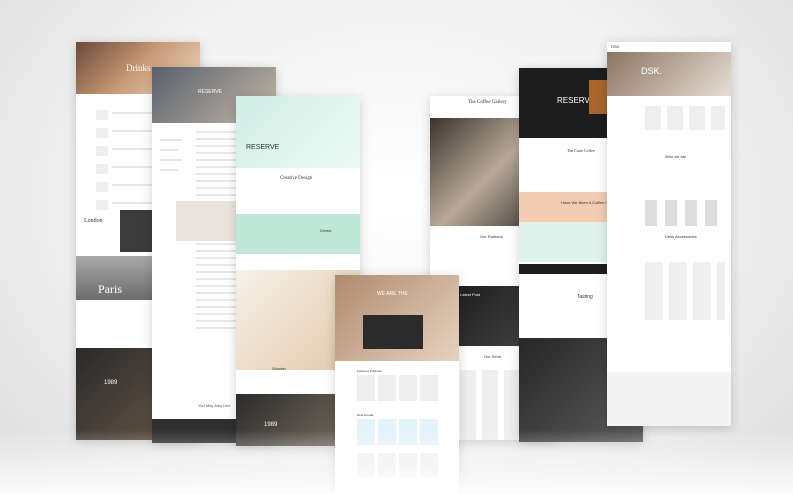 The image size is (793, 494). I want to click on article-image, so click(207, 221).